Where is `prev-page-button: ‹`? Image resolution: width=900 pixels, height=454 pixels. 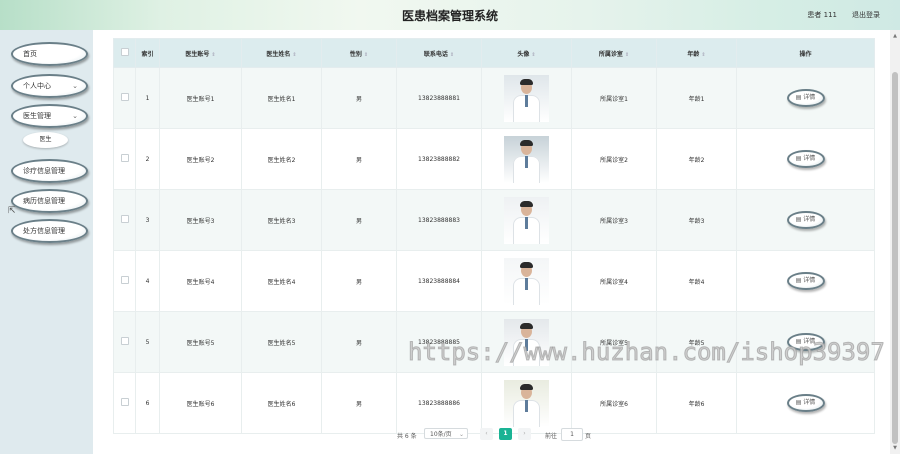
prev-page-button: ‹ is located at coordinates (486, 434).